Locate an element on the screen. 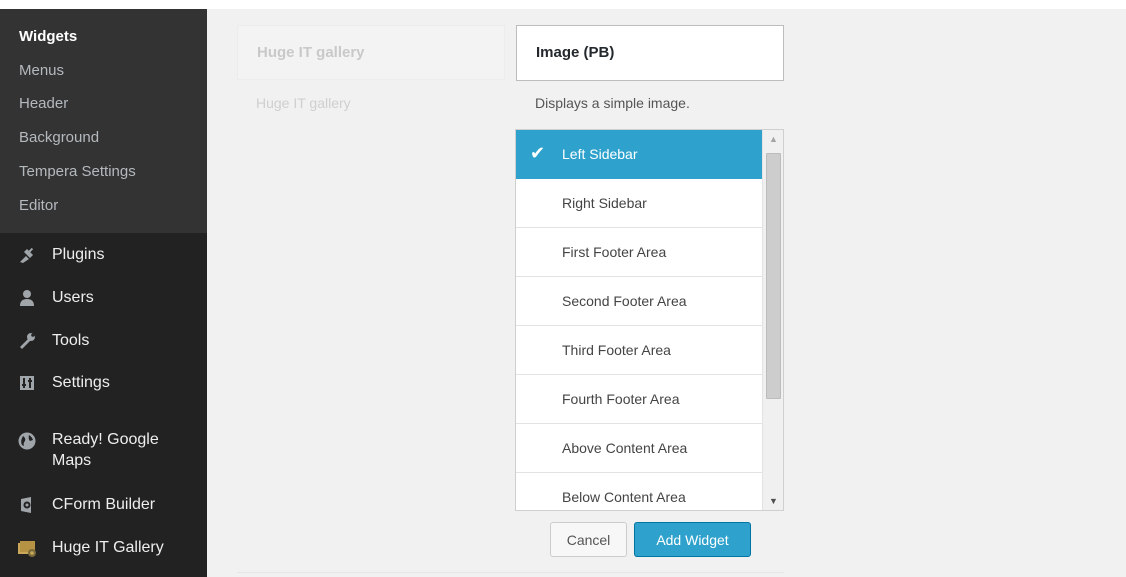 The width and height of the screenshot is (1126, 577). menu-label-line2: Maps is located at coordinates (72, 460).